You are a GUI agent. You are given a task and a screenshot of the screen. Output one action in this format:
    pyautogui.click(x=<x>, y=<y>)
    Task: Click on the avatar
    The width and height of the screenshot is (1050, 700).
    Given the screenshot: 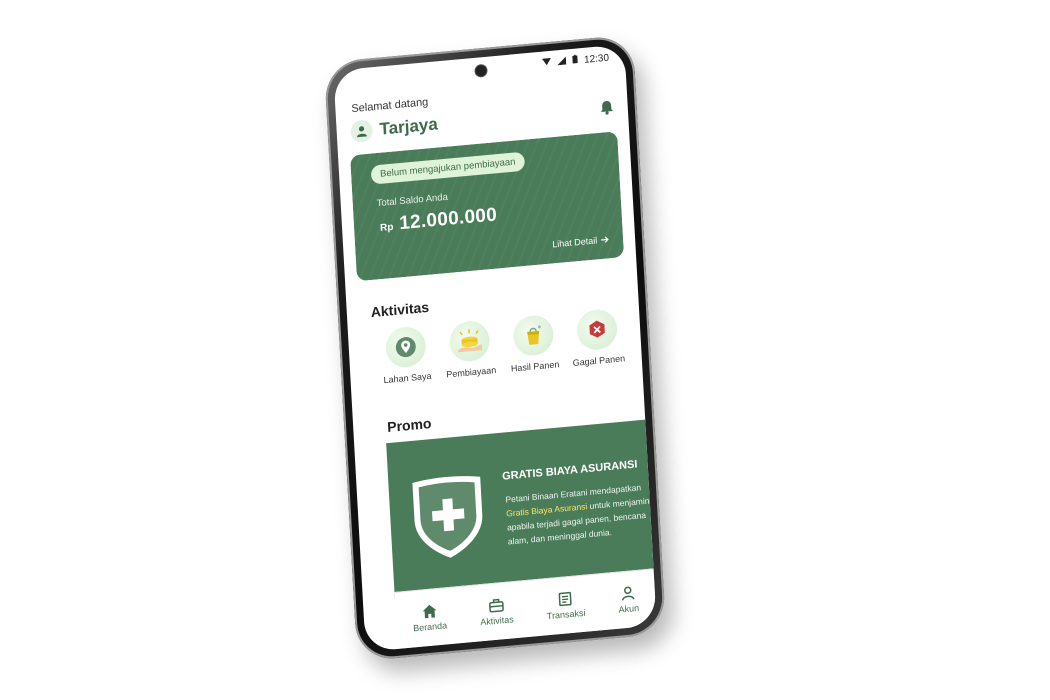 What is the action you would take?
    pyautogui.click(x=362, y=131)
    